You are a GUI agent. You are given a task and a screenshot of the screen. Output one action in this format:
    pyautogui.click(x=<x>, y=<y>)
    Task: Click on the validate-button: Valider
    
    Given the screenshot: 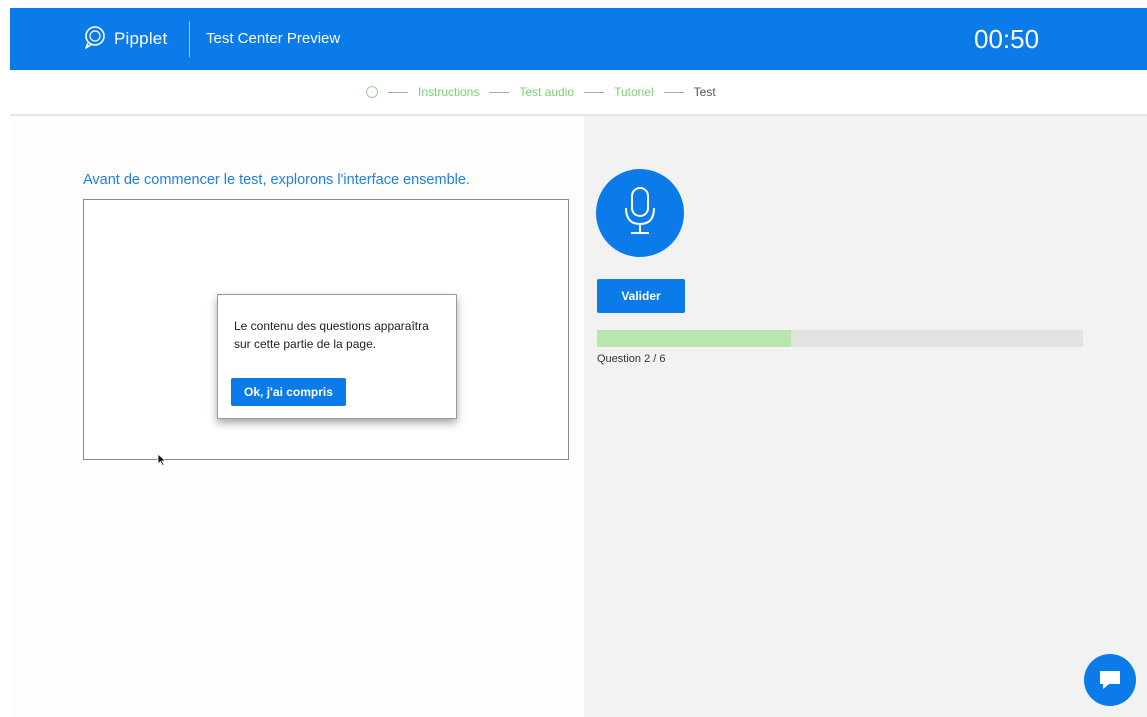 What is the action you would take?
    pyautogui.click(x=641, y=296)
    